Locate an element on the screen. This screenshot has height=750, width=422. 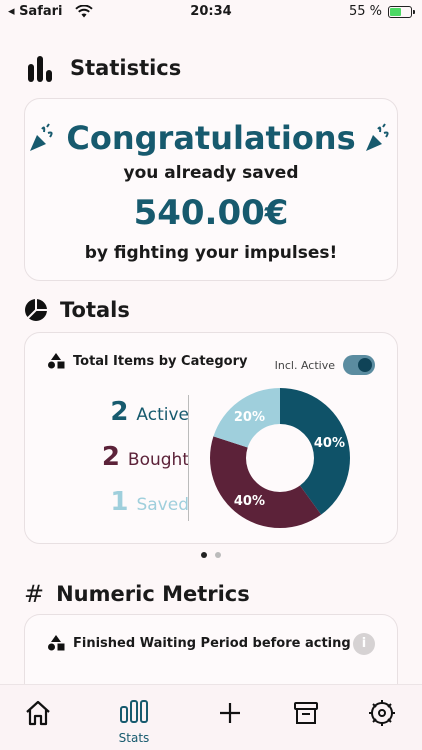
archive-icon is located at coordinates (306, 713).